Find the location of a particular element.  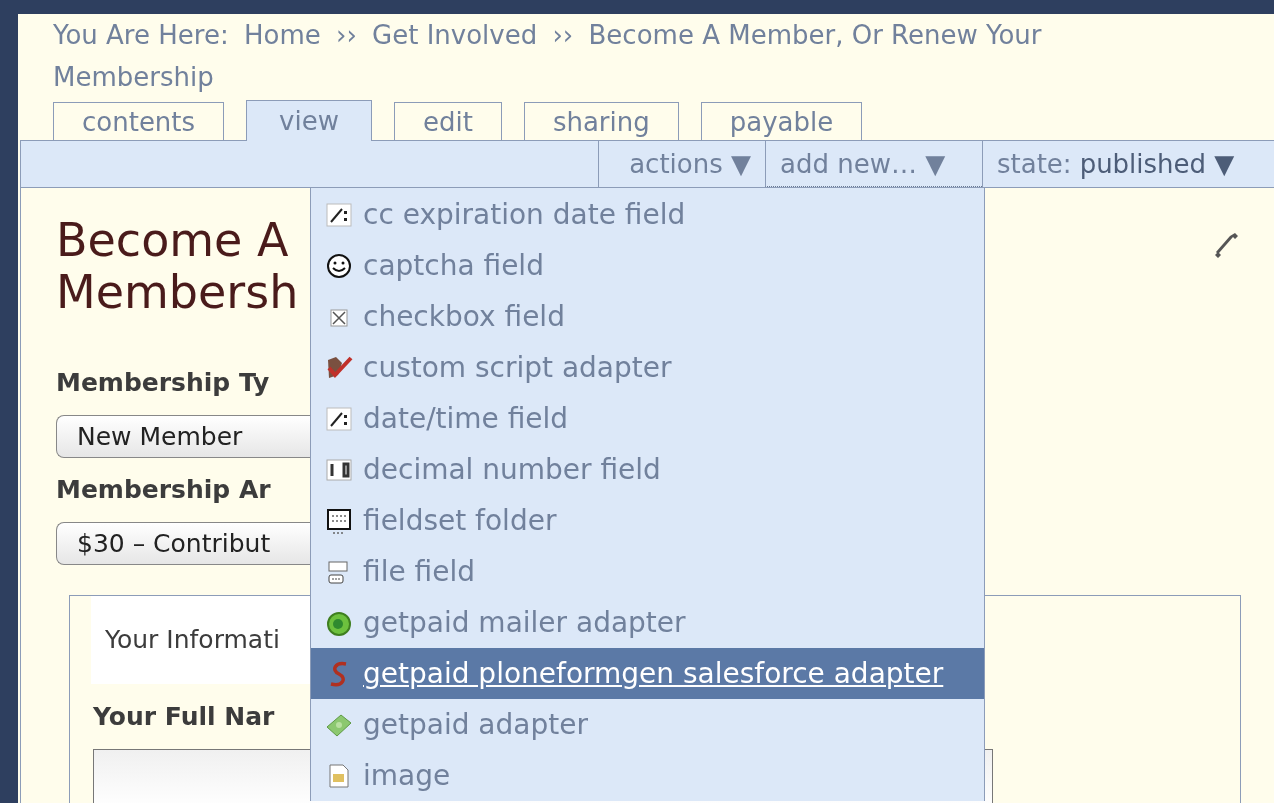

menu-item: getpaid adapter is located at coordinates (647, 724).